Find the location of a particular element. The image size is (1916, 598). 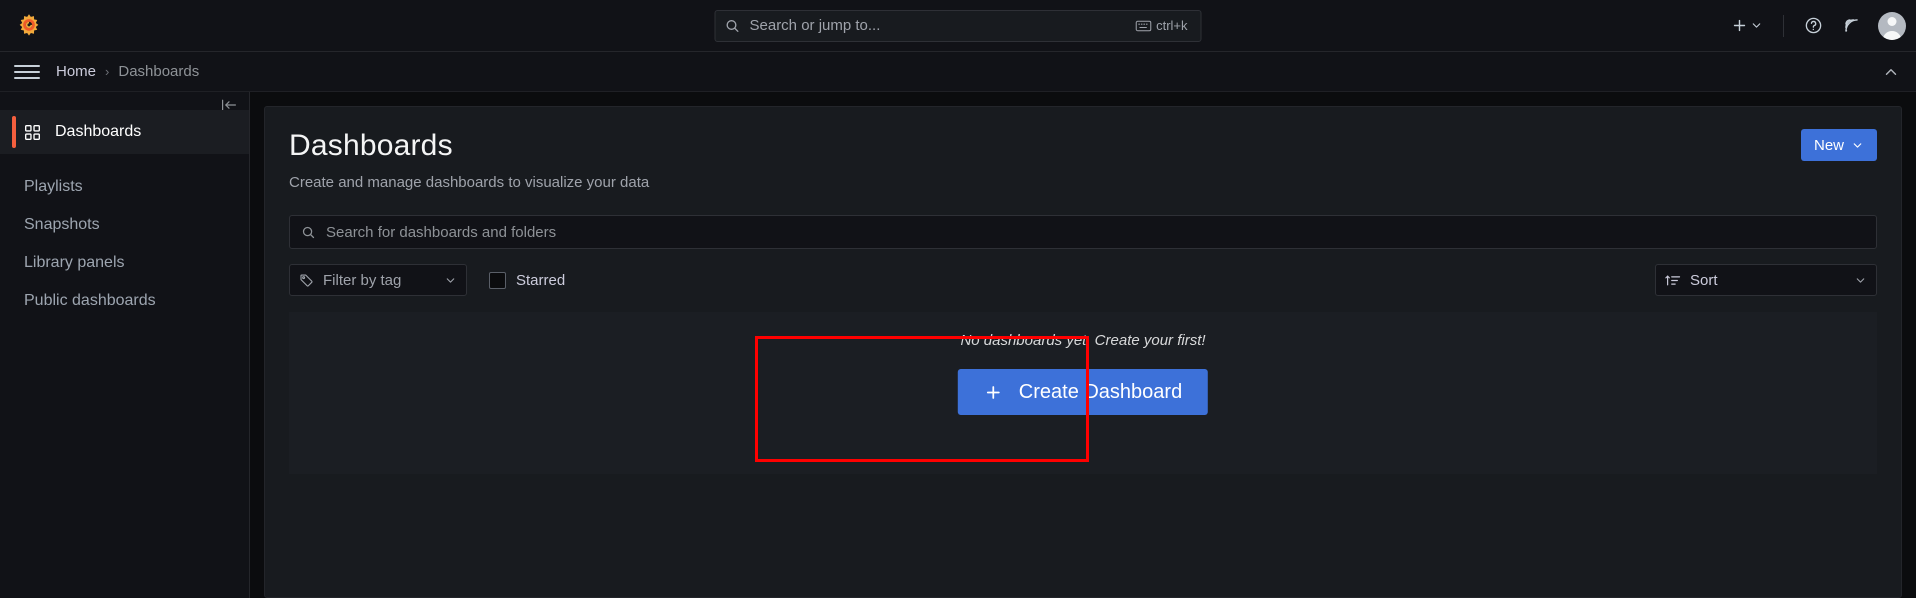

tag-filter-select: Filter by tag is located at coordinates (378, 280).